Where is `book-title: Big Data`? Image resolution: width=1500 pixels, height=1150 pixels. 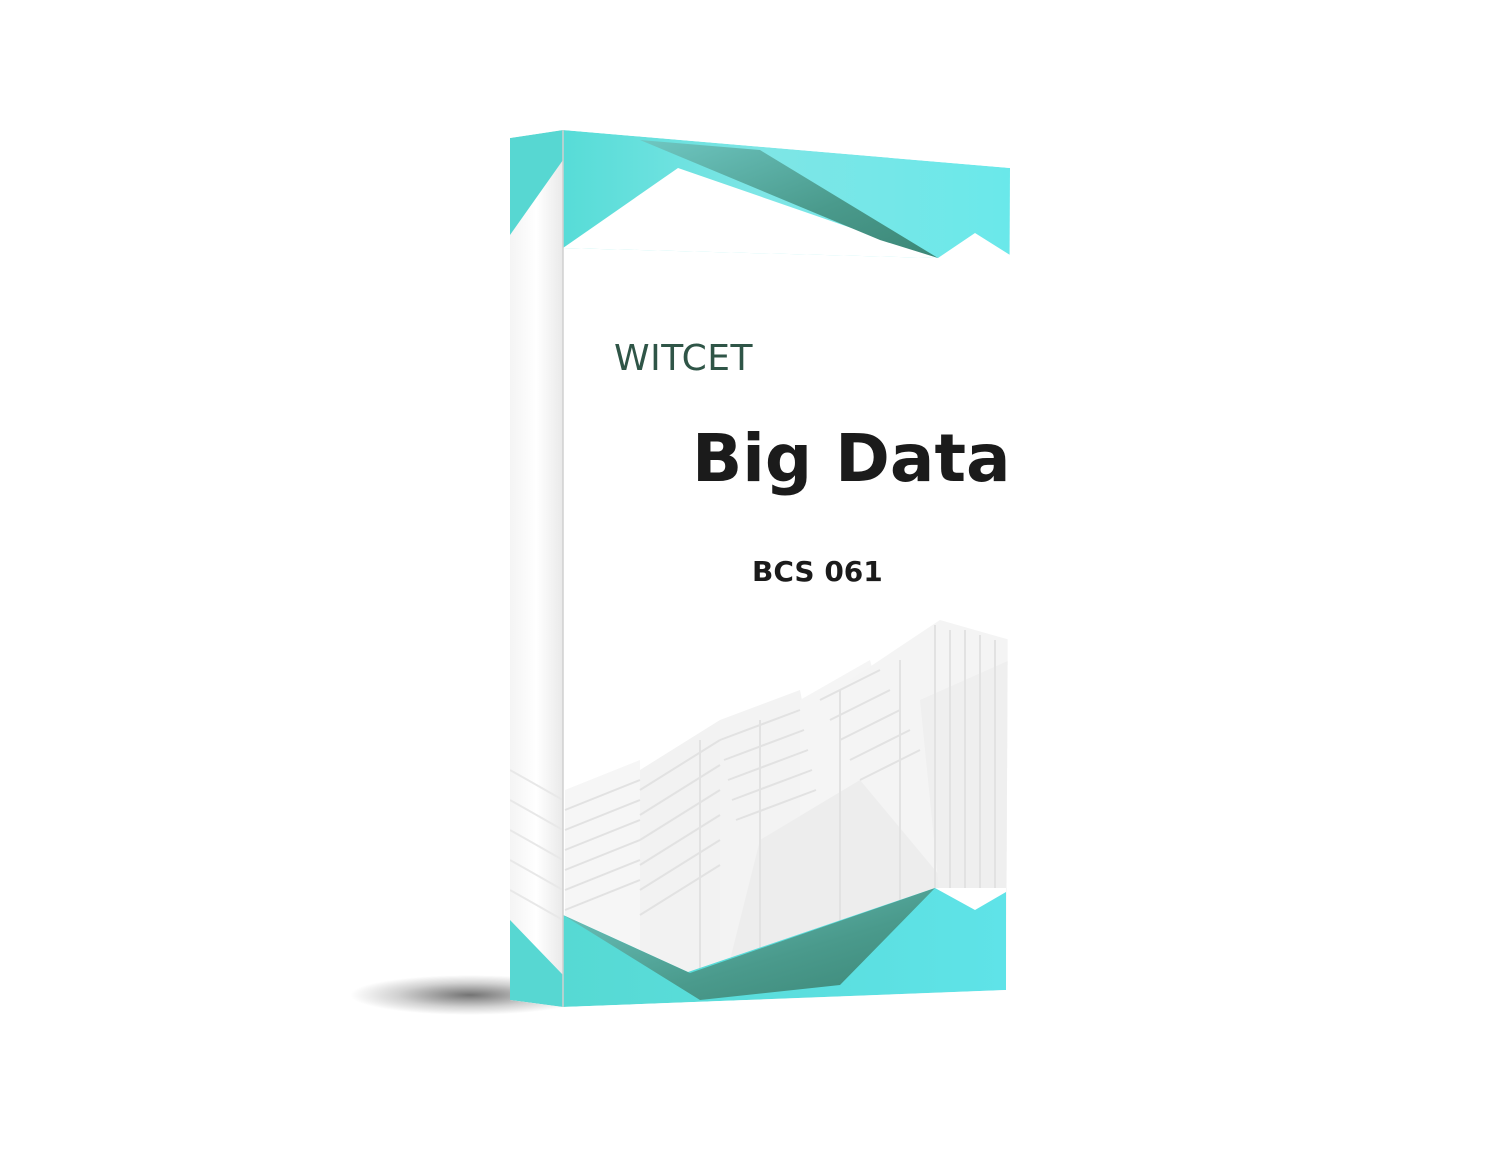 book-title: Big Data is located at coordinates (851, 458).